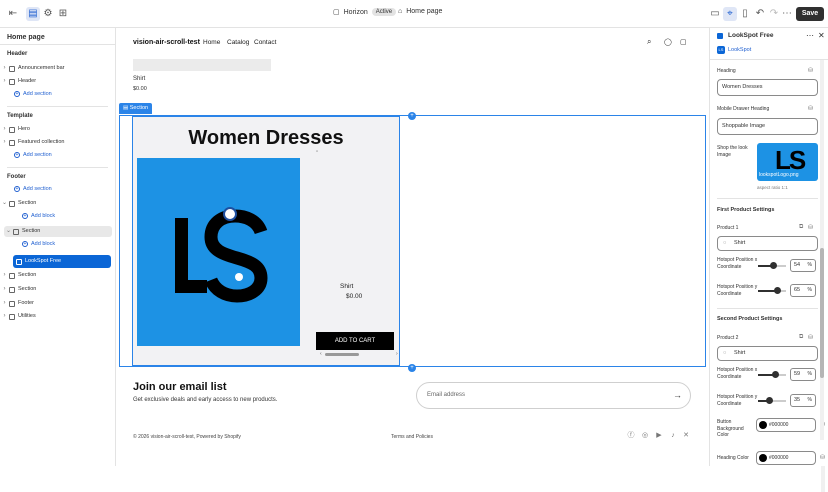  Describe the element at coordinates (239, 277) in the screenshot. I see `hotspot-2-icon` at that location.